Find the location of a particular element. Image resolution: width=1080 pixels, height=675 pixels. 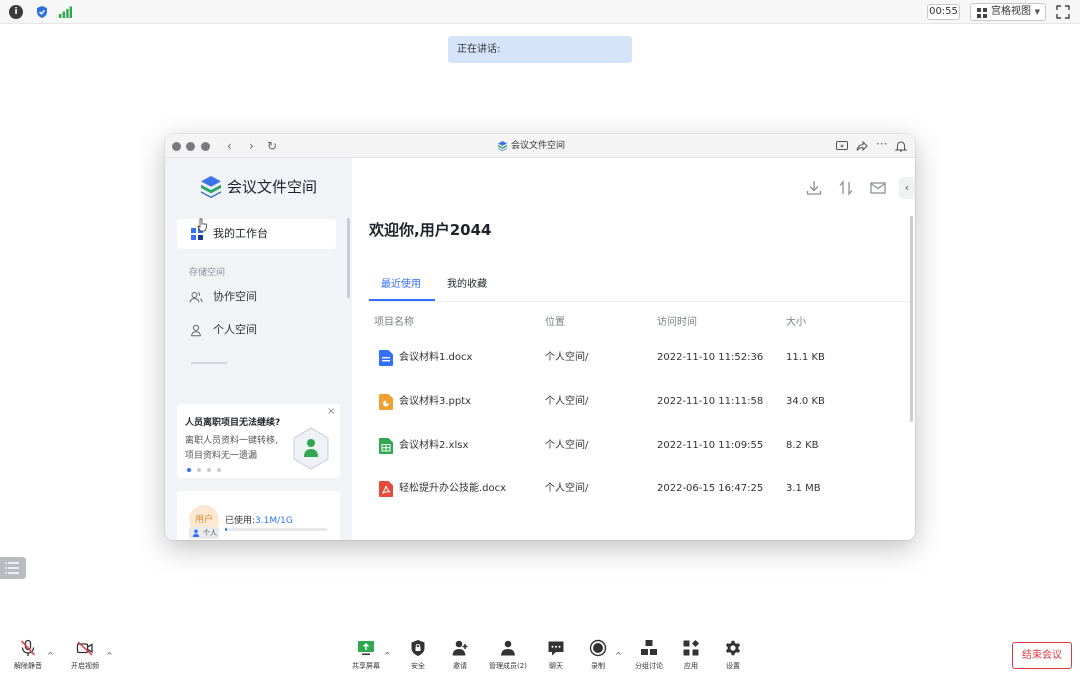

close-window-dot is located at coordinates (176, 146).